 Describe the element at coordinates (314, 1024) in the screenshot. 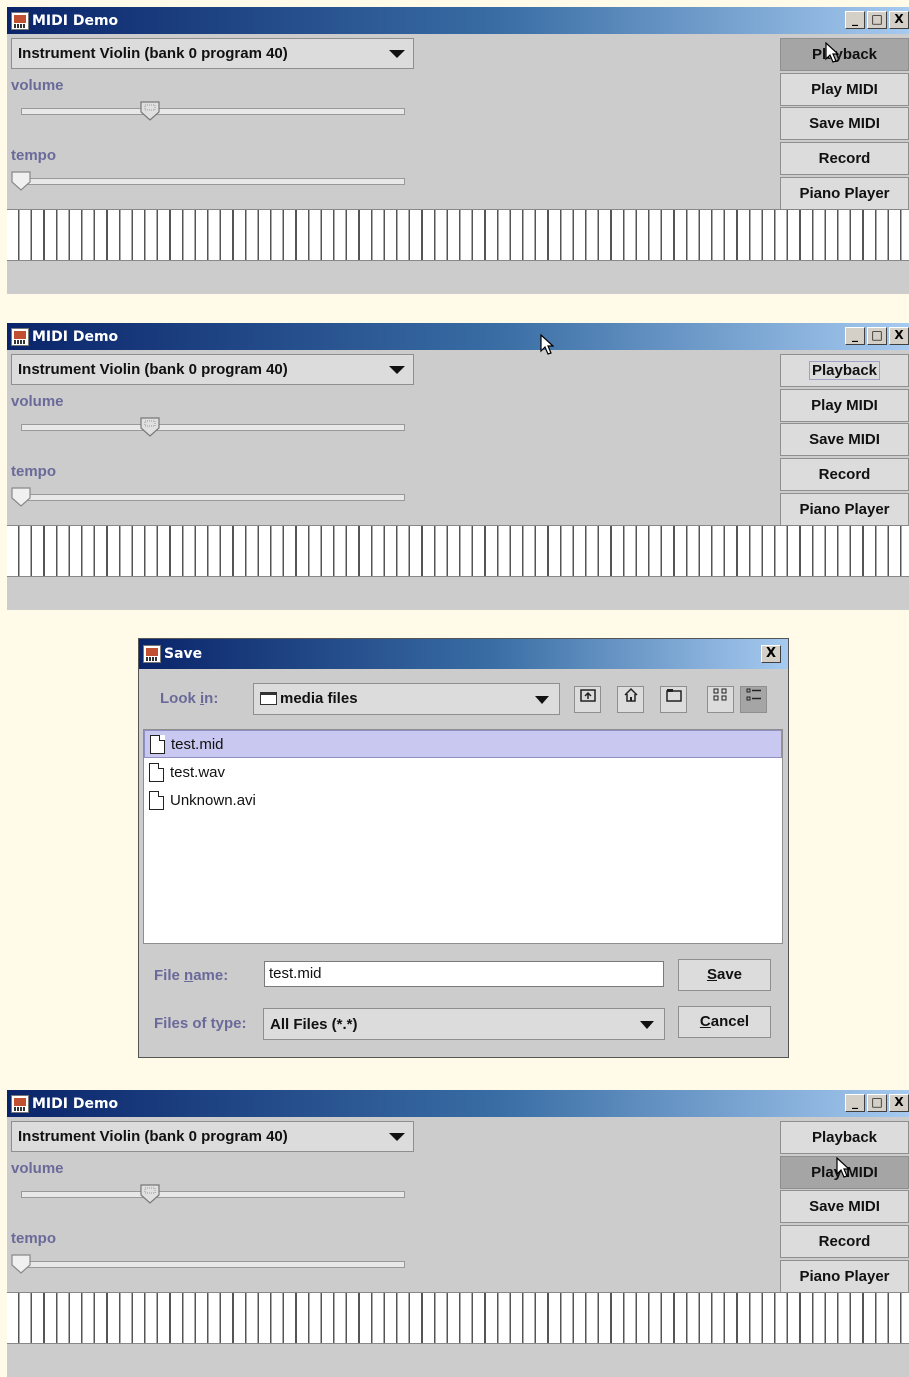

I see `files-of-type-value: All Files (*.*)` at that location.